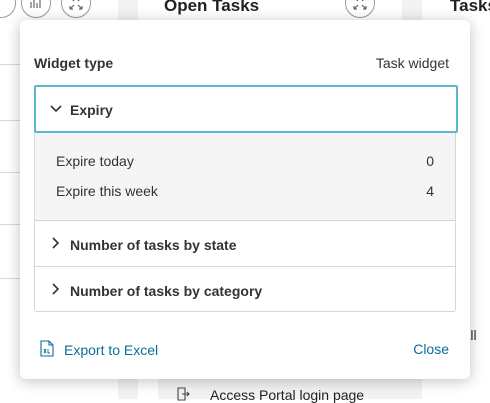 This screenshot has width=490, height=403. I want to click on excel-file-icon, so click(47, 348).